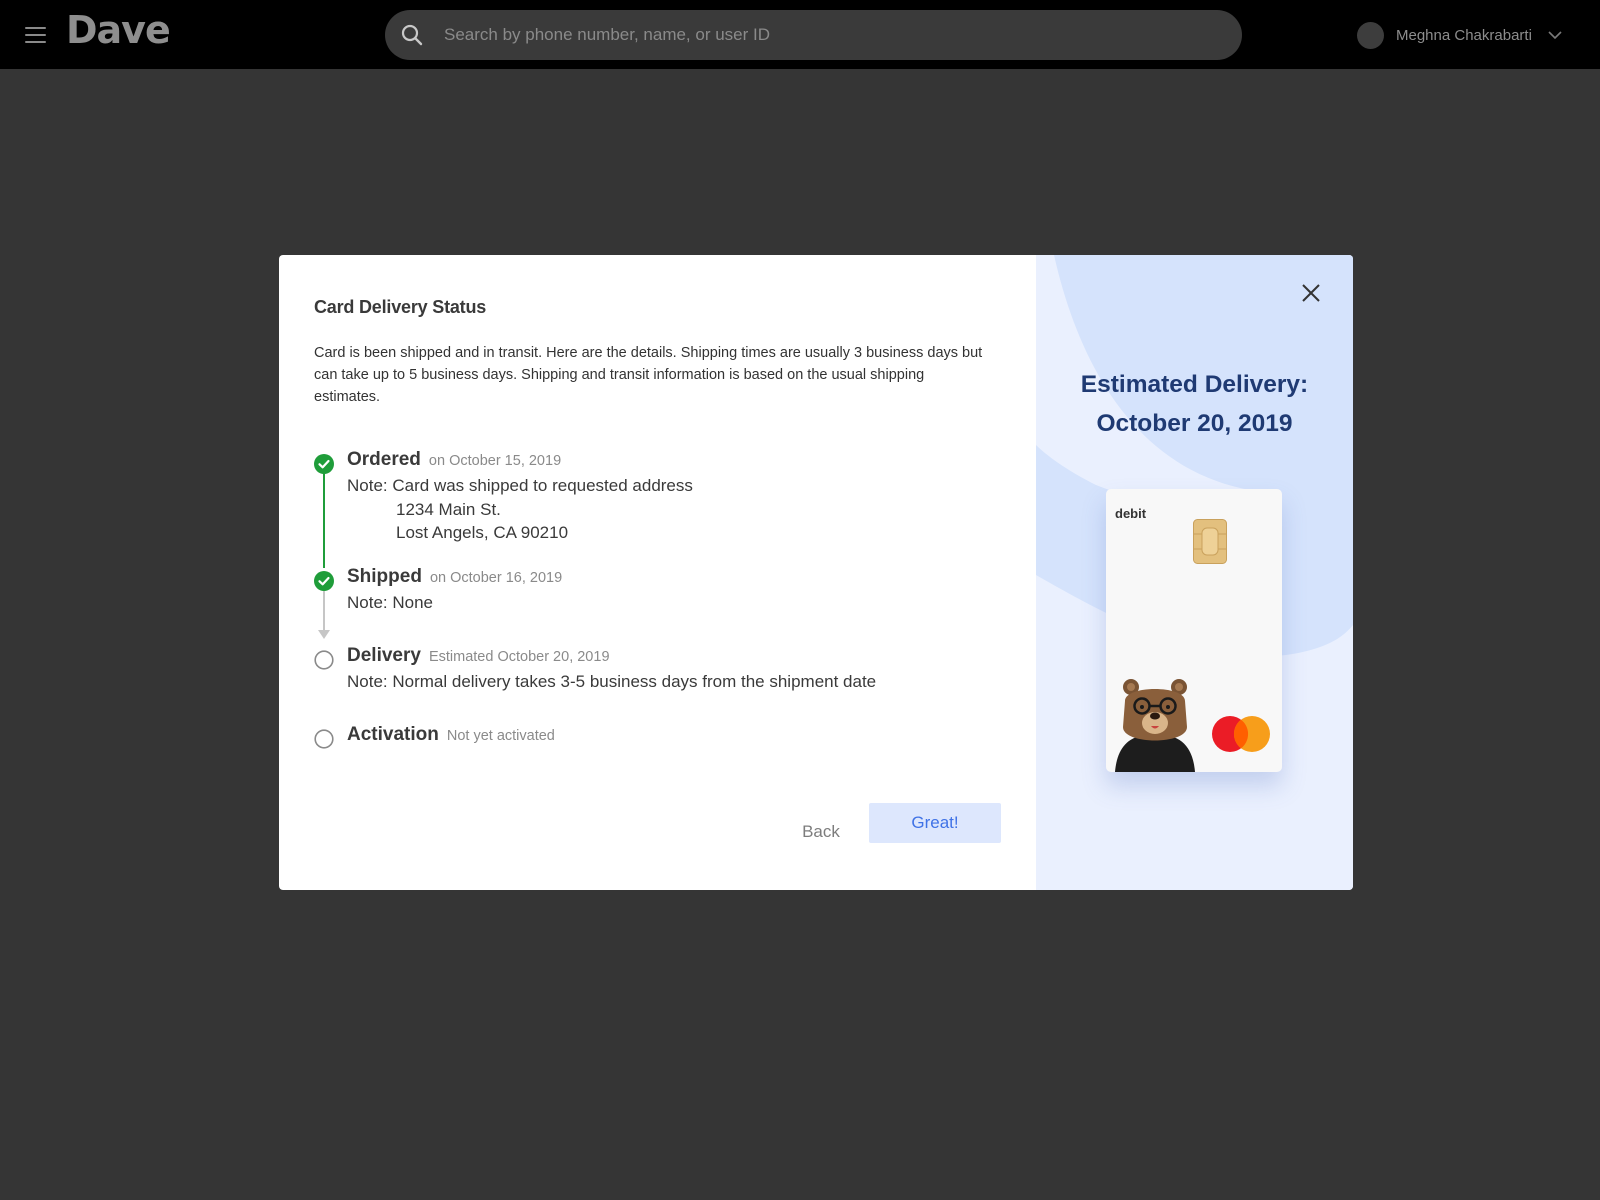 This screenshot has height=1200, width=1600. Describe the element at coordinates (1370, 35) in the screenshot. I see `avatar` at that location.